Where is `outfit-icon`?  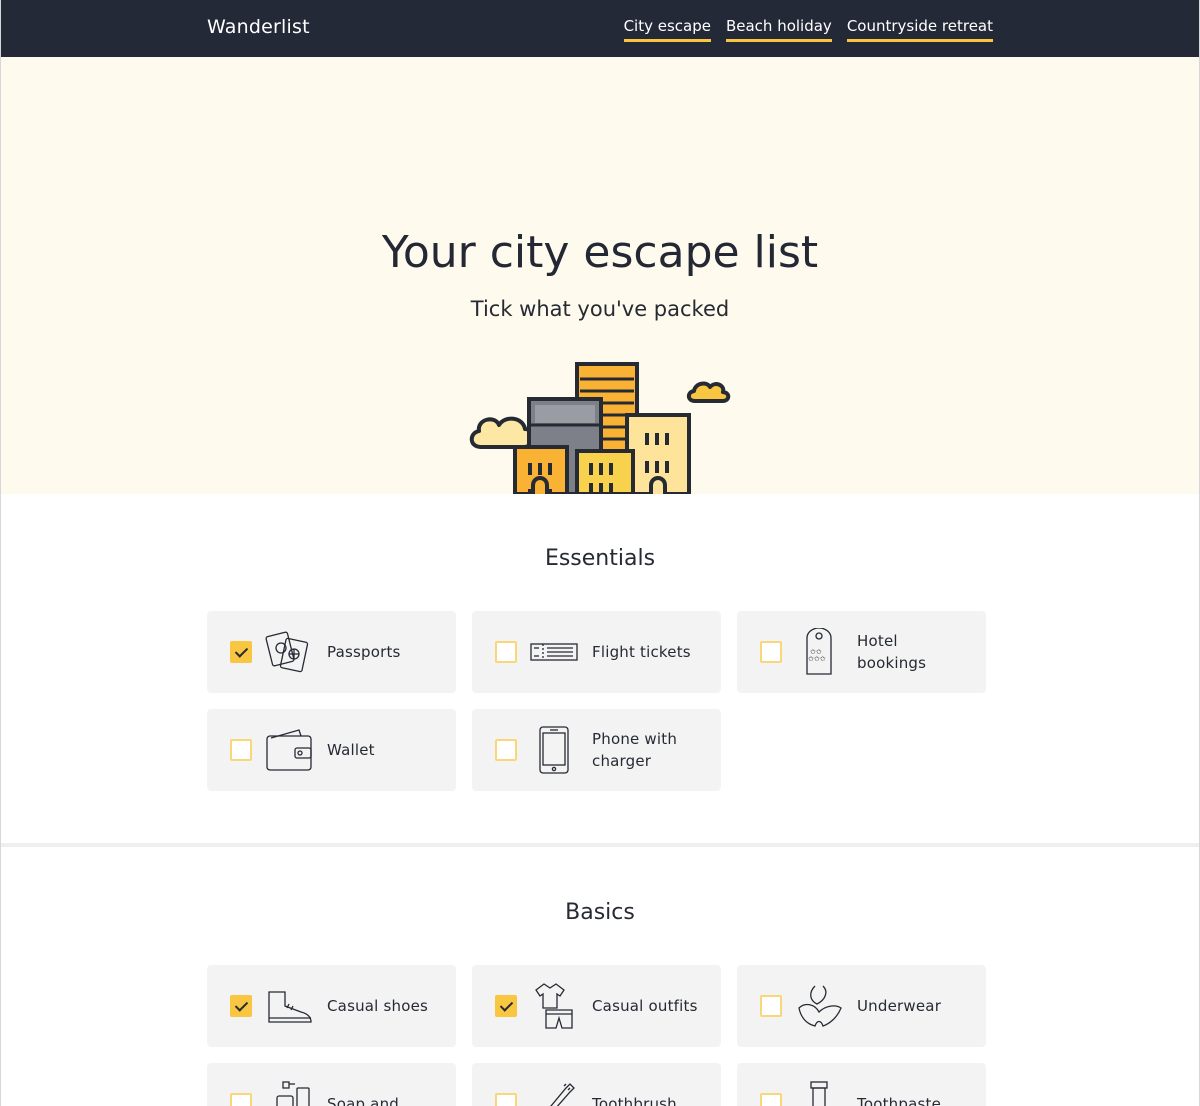
outfit-icon is located at coordinates (554, 1006).